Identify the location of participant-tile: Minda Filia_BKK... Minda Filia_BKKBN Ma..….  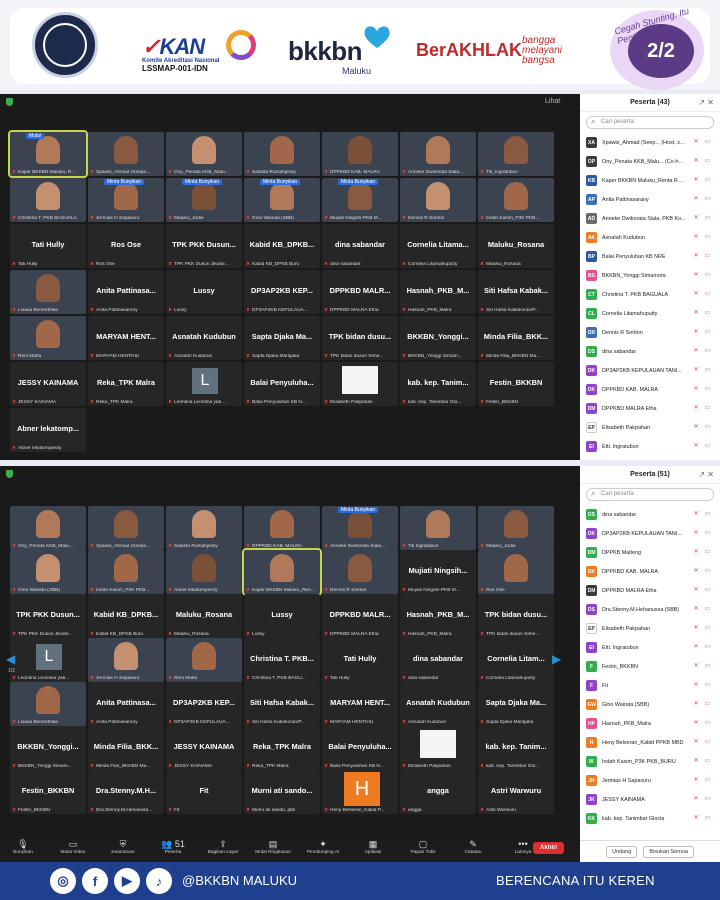
(126, 748).